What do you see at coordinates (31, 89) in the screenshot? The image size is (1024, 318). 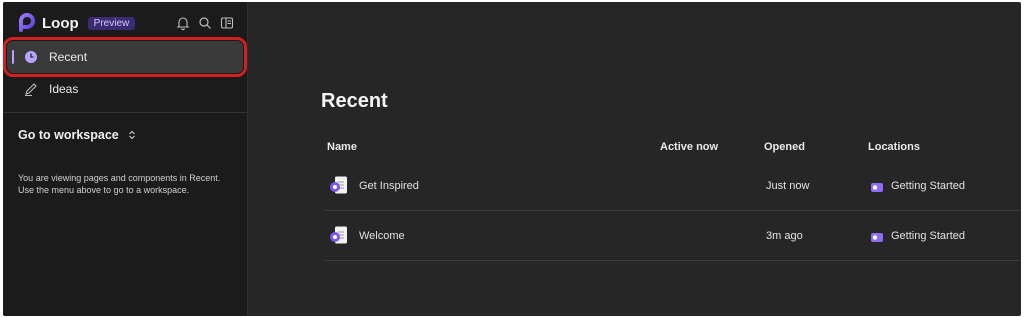 I see `pen-icon` at bounding box center [31, 89].